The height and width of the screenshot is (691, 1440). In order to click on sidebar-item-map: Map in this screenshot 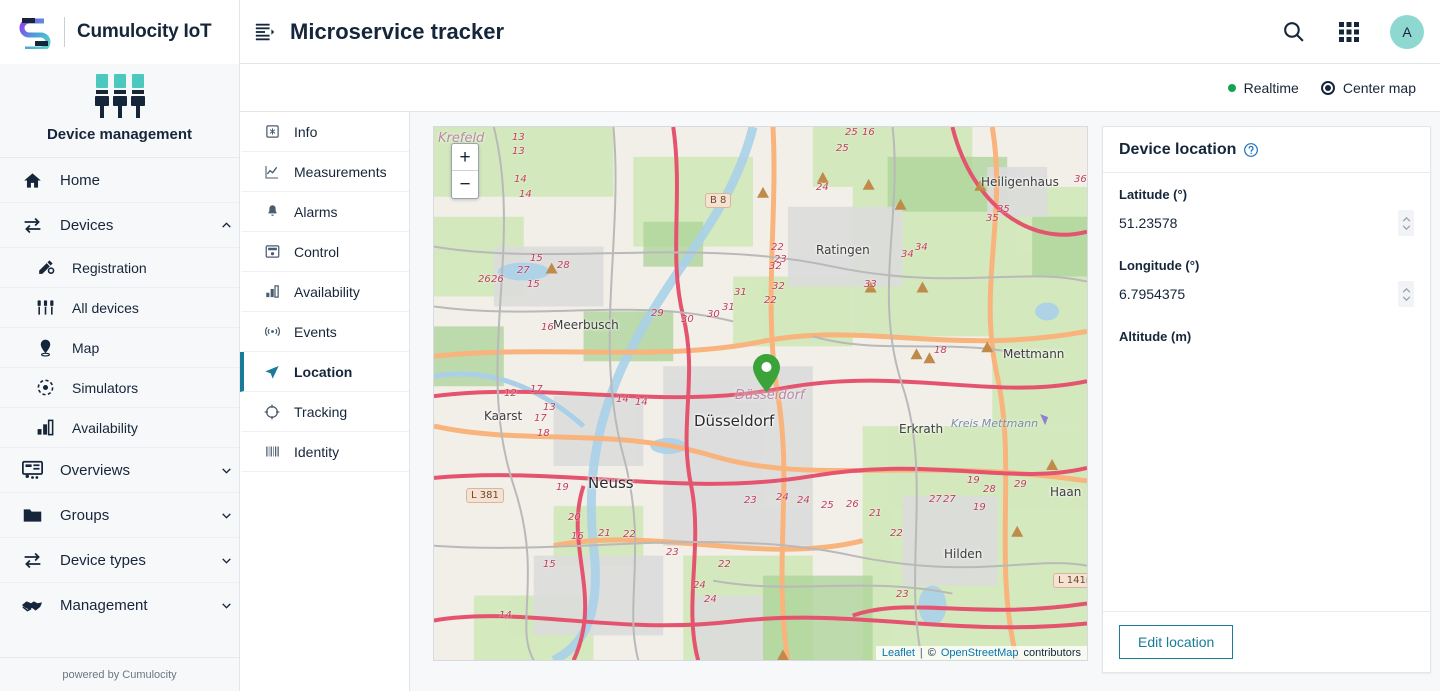, I will do `click(119, 348)`.